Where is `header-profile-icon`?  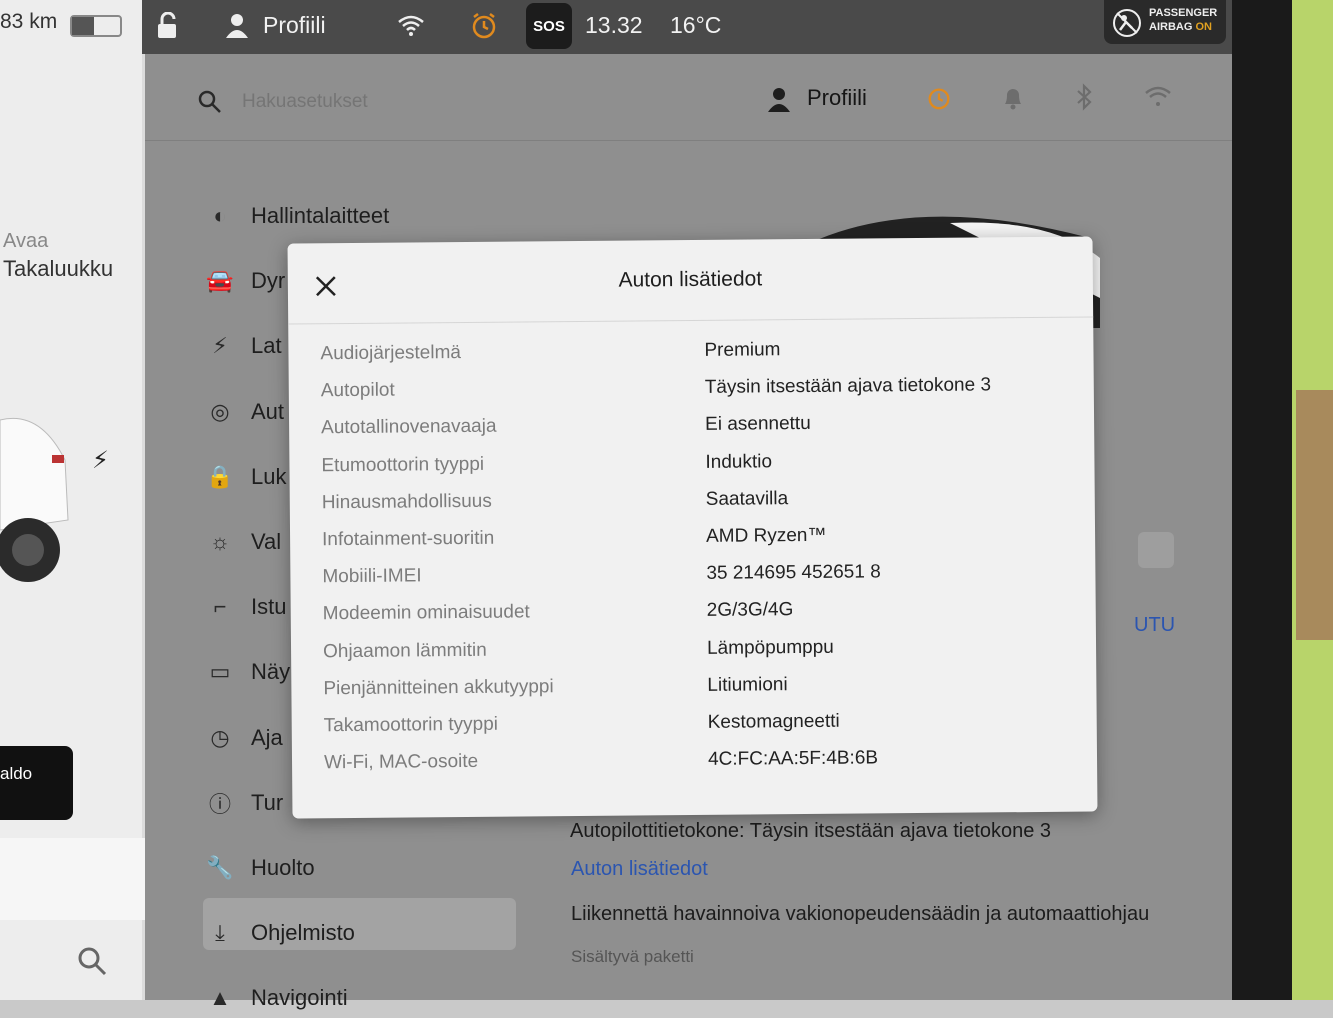
header-profile-icon is located at coordinates (779, 101).